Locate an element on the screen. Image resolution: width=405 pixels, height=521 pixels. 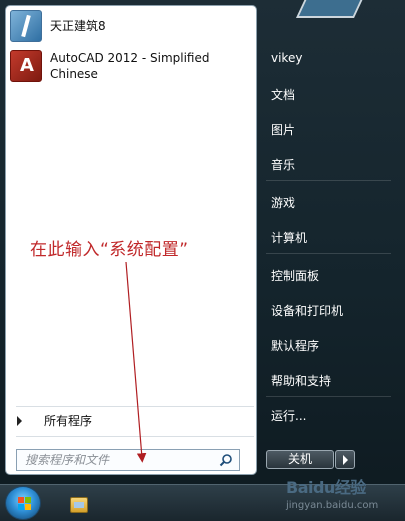
menu-computer: 计算机 is located at coordinates (289, 237).